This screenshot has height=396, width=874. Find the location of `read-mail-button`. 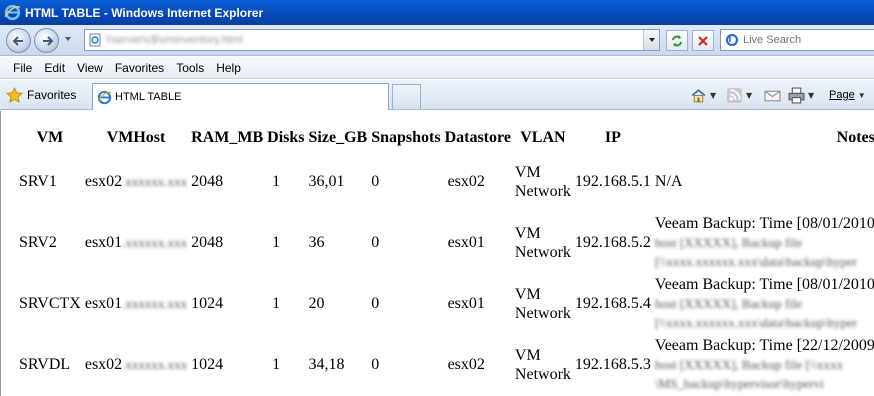

read-mail-button is located at coordinates (772, 95).